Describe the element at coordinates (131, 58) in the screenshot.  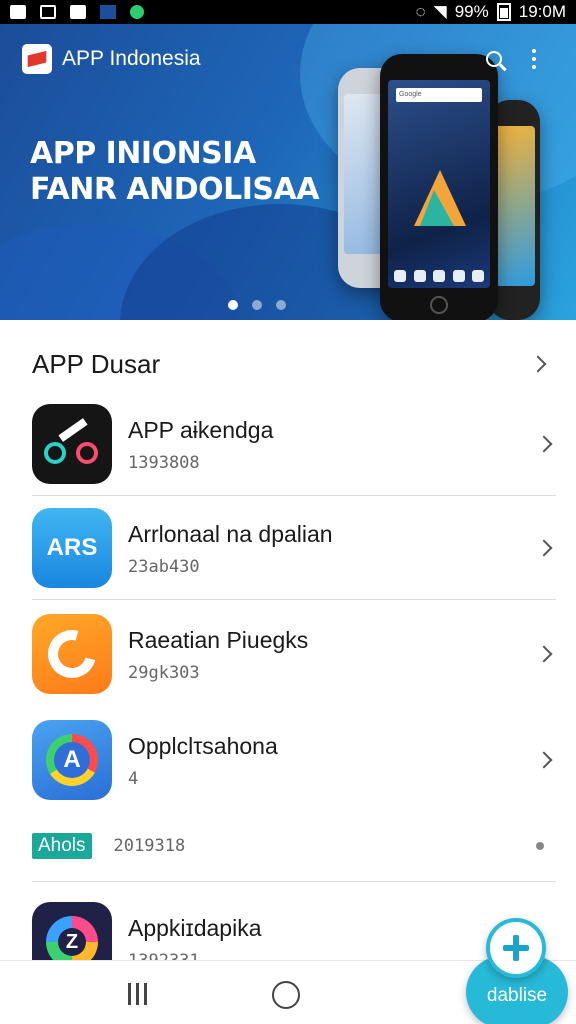
I see `app-title: APP Indonesia` at that location.